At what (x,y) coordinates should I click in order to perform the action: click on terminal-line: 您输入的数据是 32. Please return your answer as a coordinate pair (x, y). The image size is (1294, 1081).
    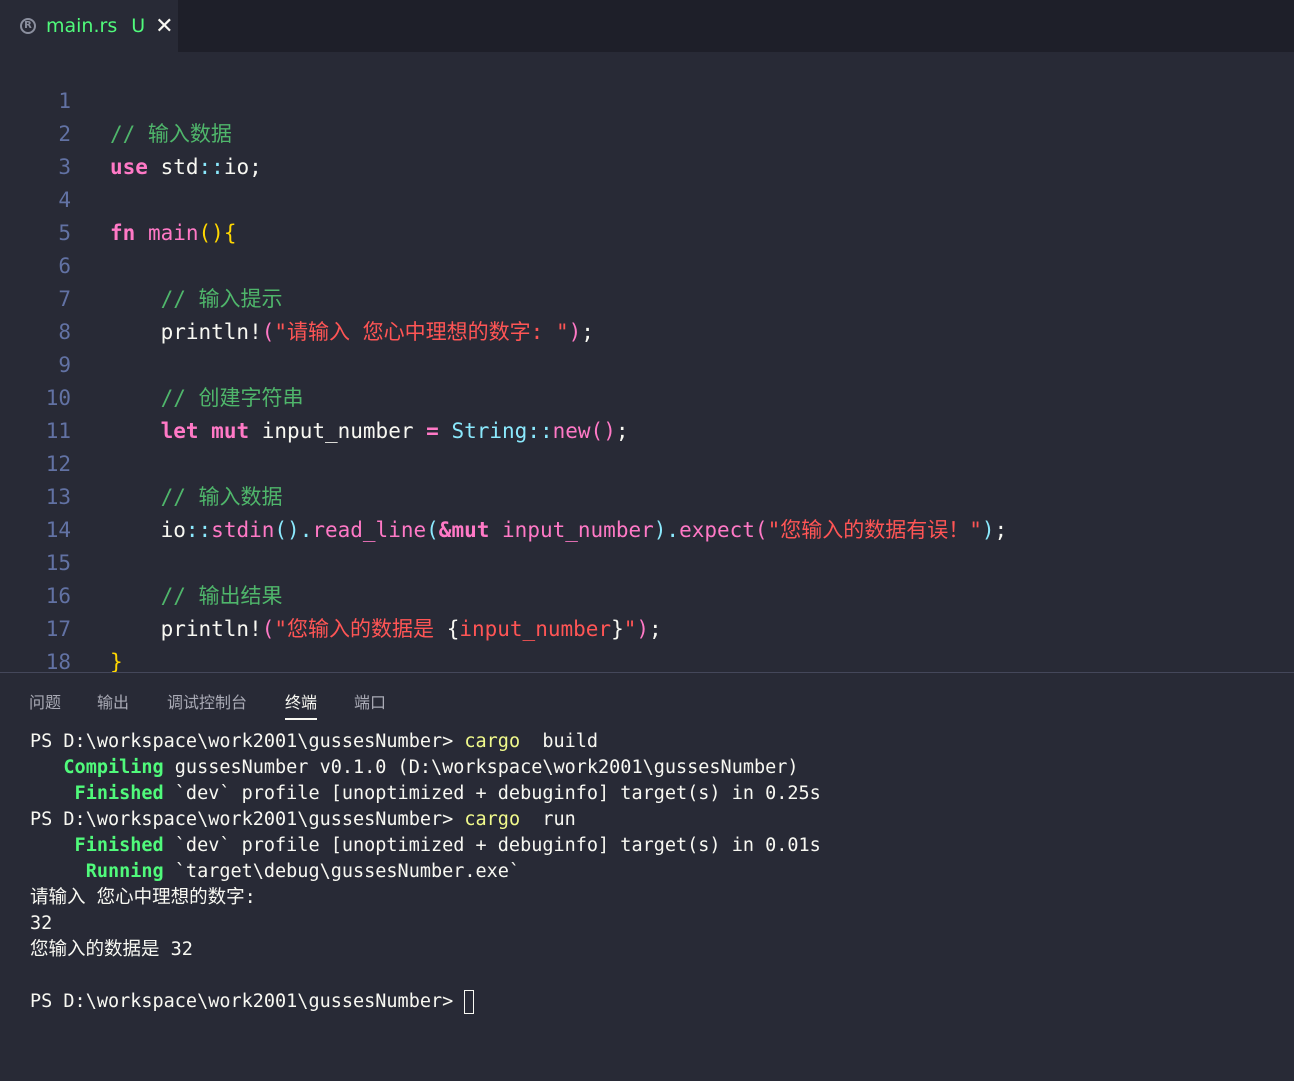
    Looking at the image, I should click on (111, 949).